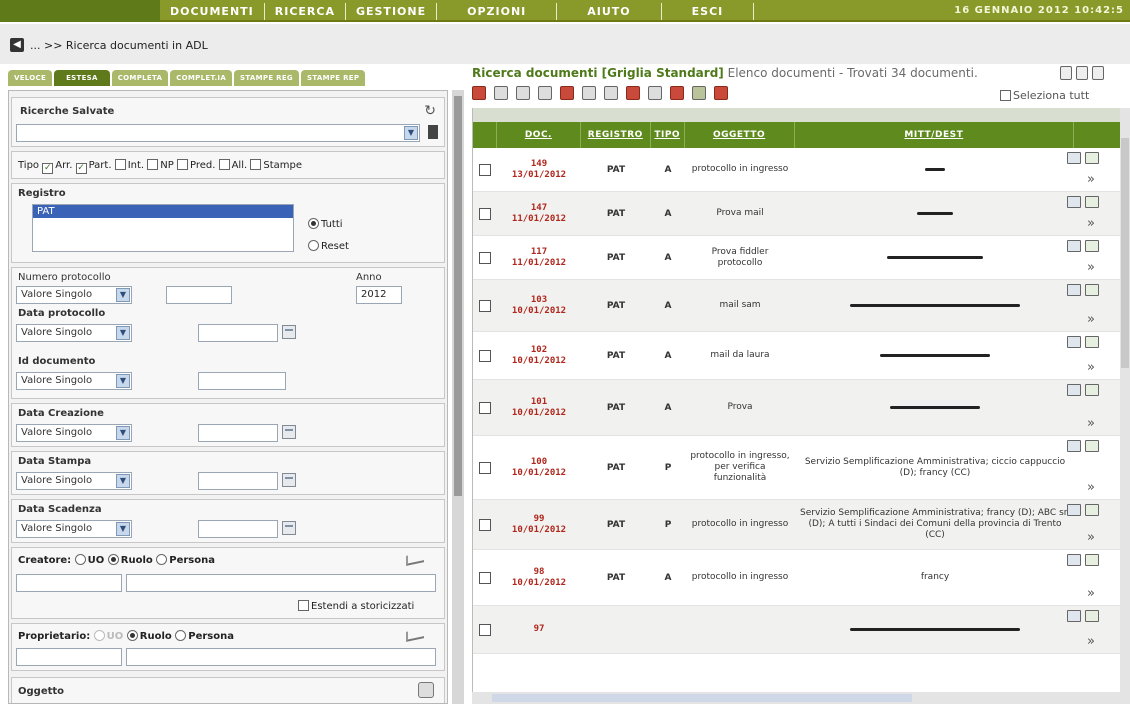 The width and height of the screenshot is (1130, 704). I want to click on data-creazione-input, so click(238, 433).